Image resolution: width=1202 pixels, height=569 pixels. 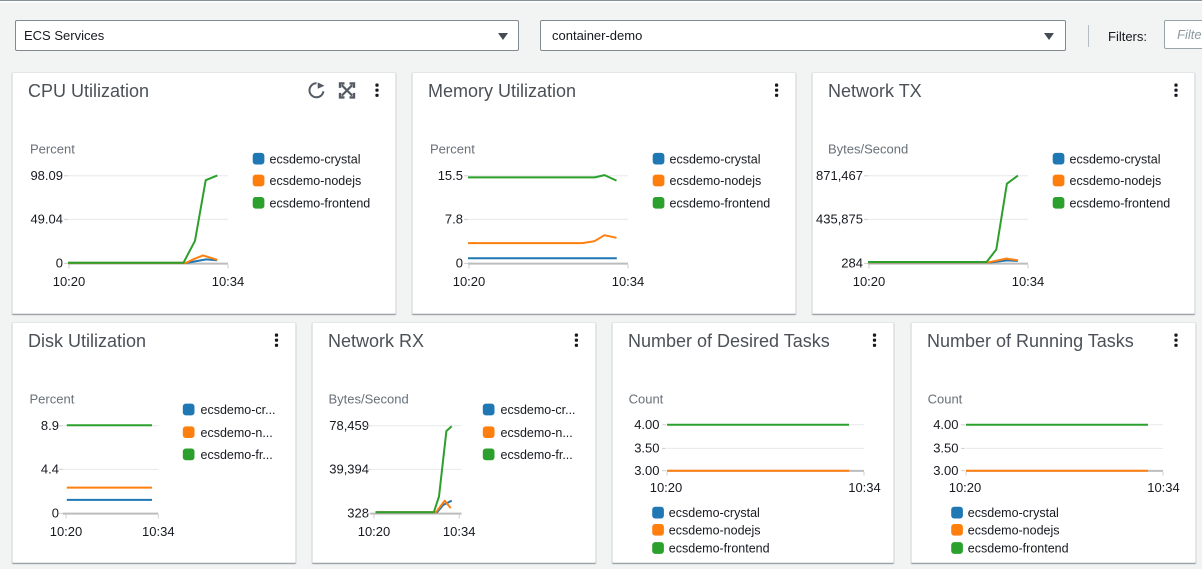 What do you see at coordinates (349, 425) in the screenshot?
I see `svg-text: 78,459` at bounding box center [349, 425].